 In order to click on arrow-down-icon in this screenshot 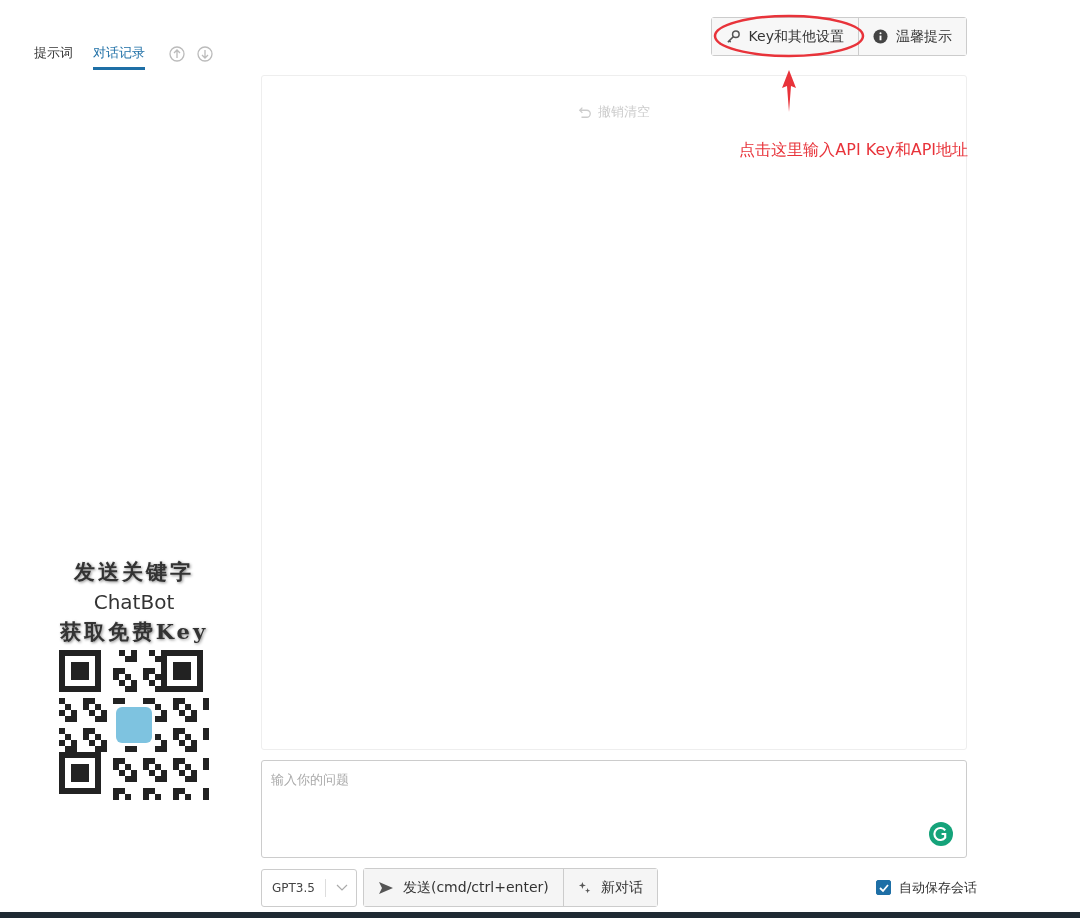, I will do `click(205, 54)`.